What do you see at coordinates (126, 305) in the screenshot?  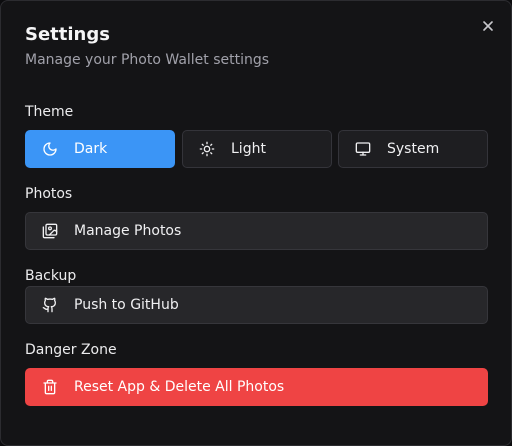 I see `push-to-github-label: Push to GitHub` at bounding box center [126, 305].